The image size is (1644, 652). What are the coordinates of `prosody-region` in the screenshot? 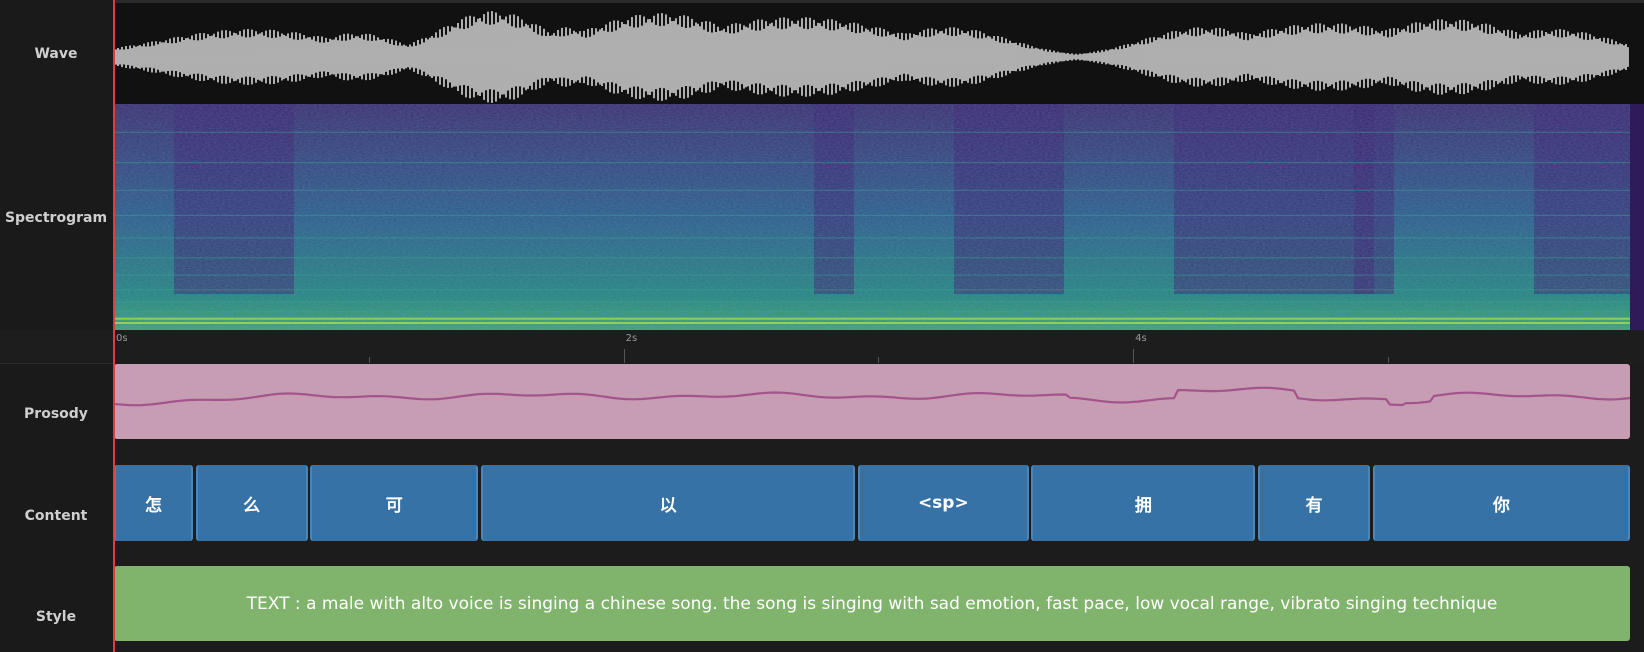 It's located at (872, 401).